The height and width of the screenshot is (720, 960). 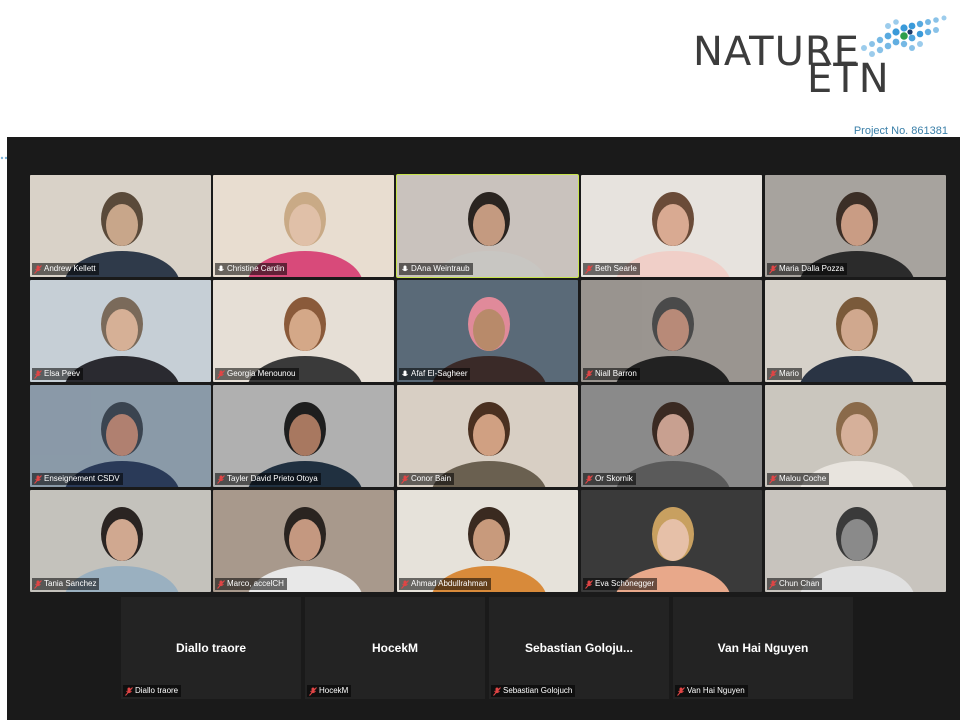 What do you see at coordinates (848, 79) in the screenshot?
I see `logo-word-etn: ETN` at bounding box center [848, 79].